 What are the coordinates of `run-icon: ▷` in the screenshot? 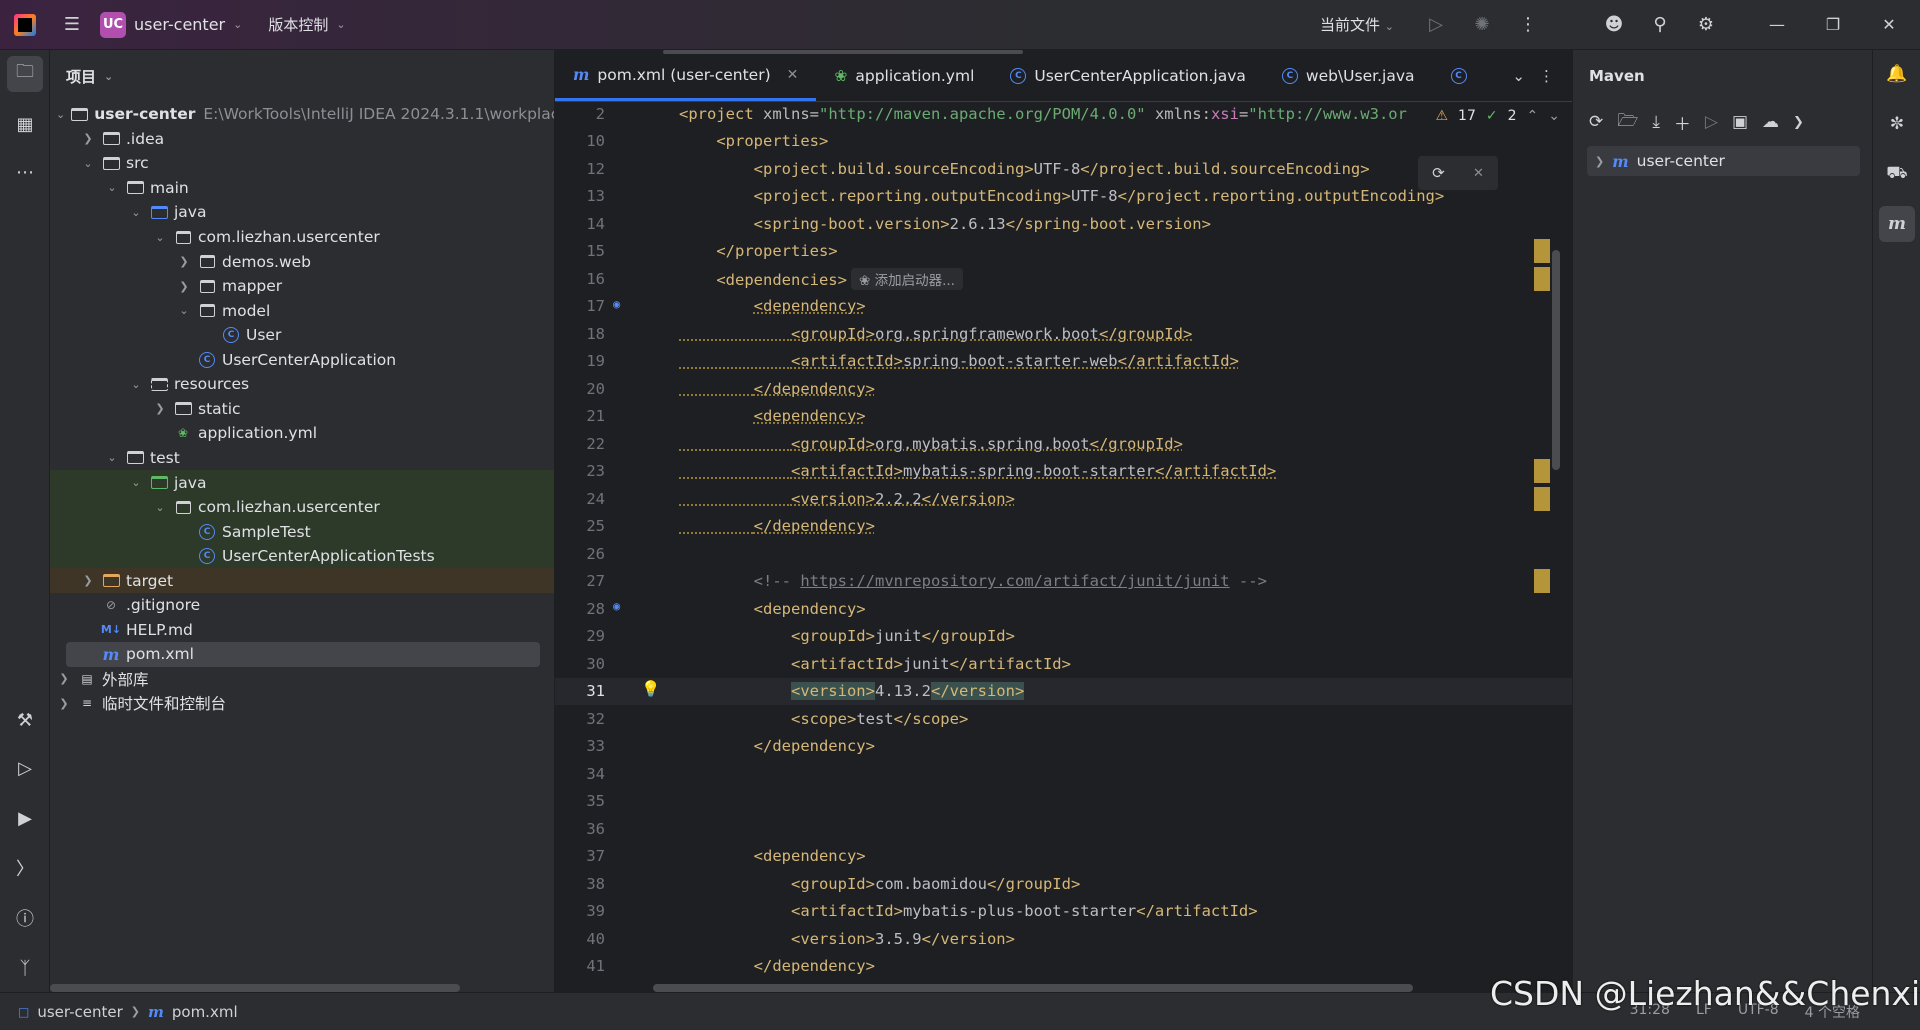 It's located at (1711, 122).